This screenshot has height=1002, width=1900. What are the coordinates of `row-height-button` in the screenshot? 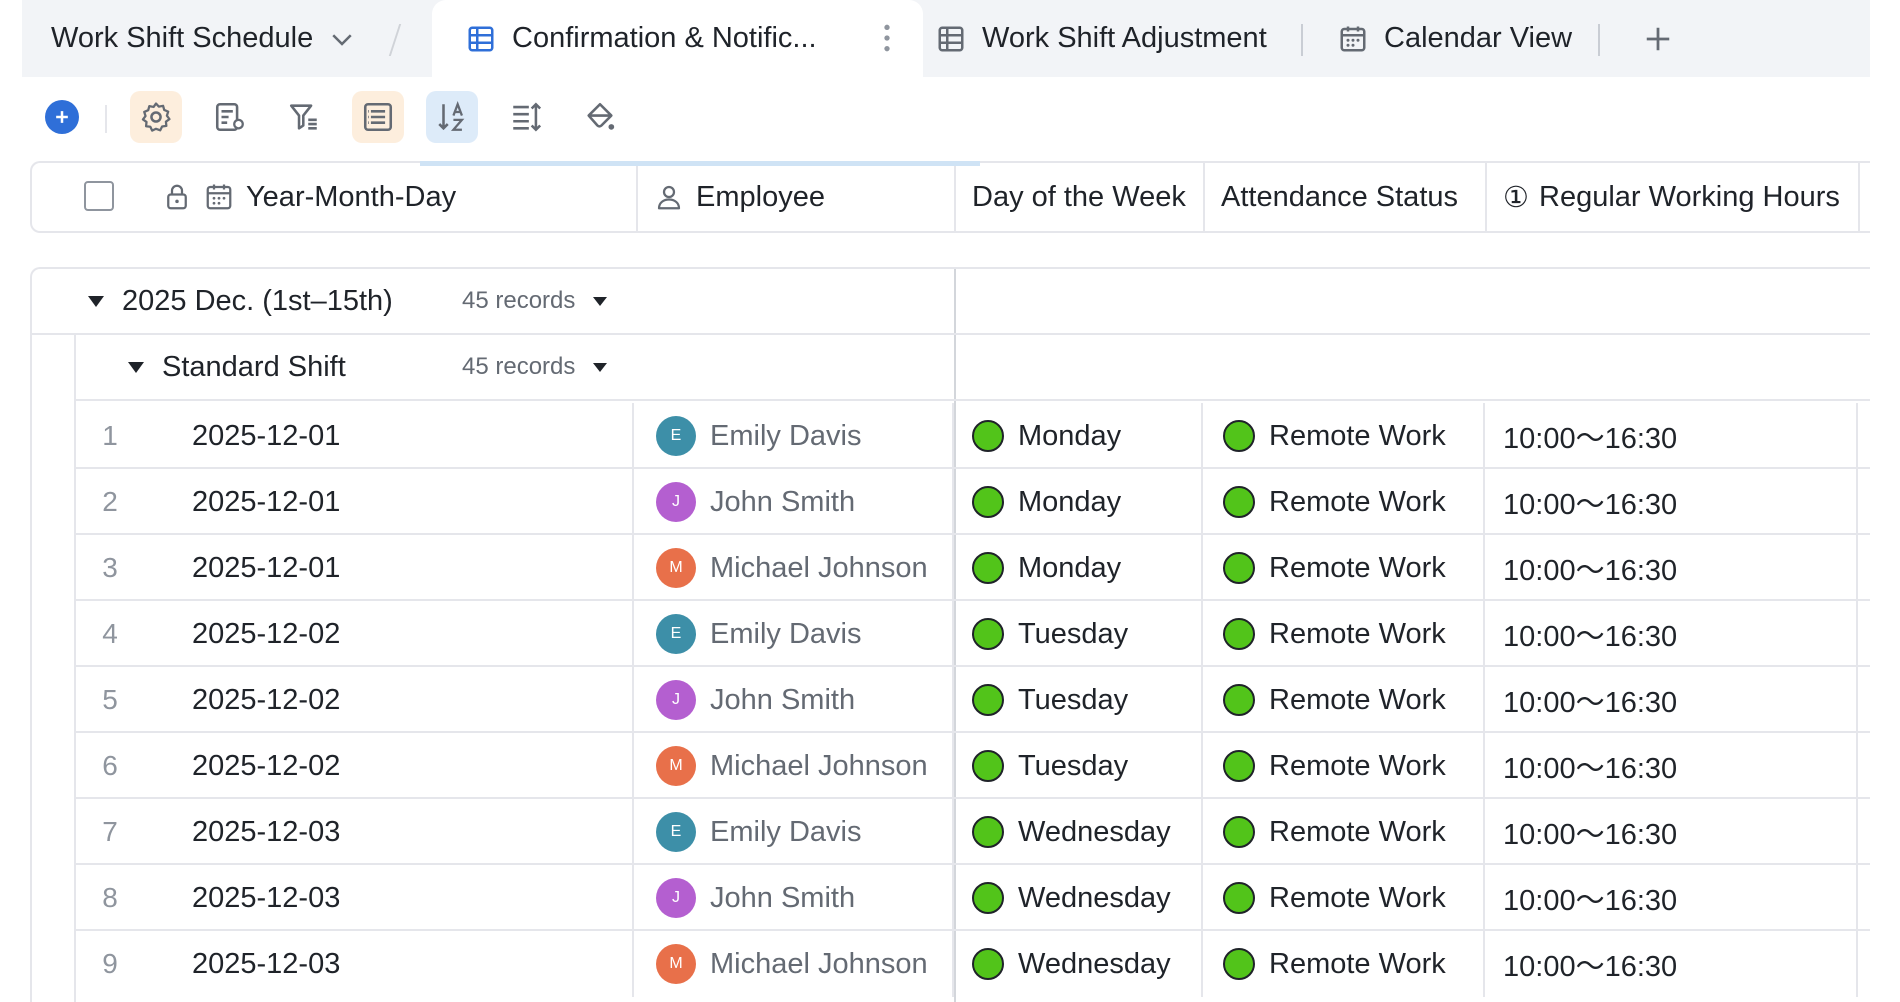 It's located at (526, 117).